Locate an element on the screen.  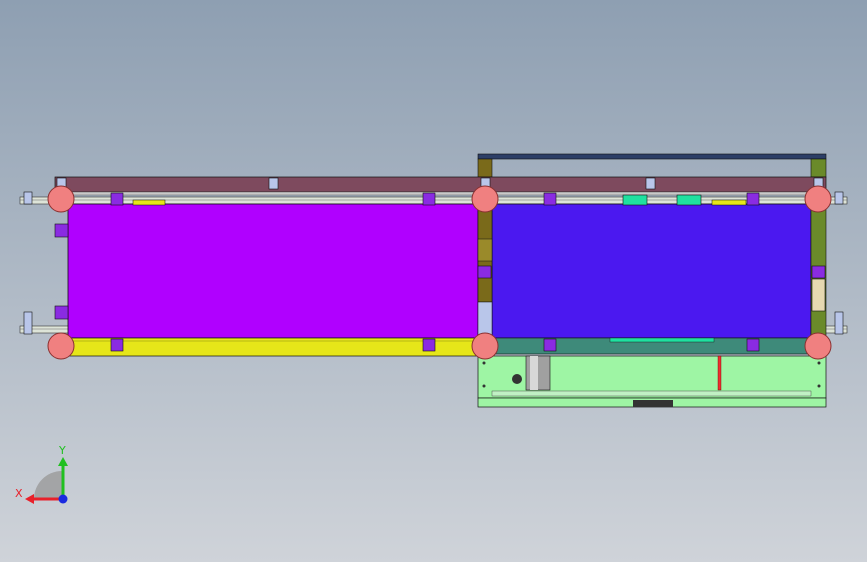
roller-top-left is located at coordinates (61, 199).